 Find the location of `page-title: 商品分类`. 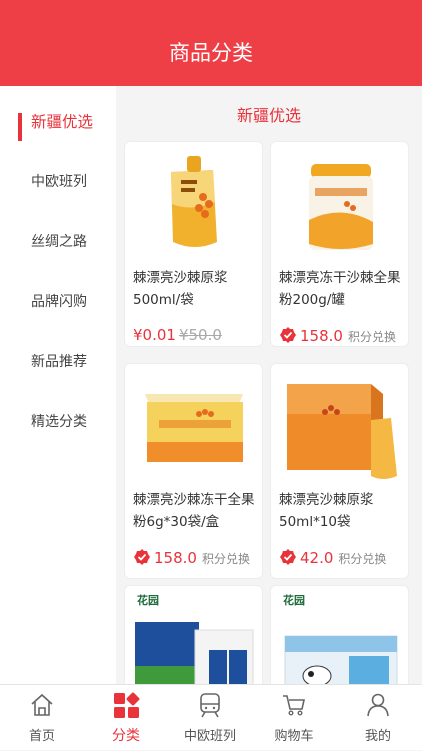

page-title: 商品分类 is located at coordinates (211, 53).